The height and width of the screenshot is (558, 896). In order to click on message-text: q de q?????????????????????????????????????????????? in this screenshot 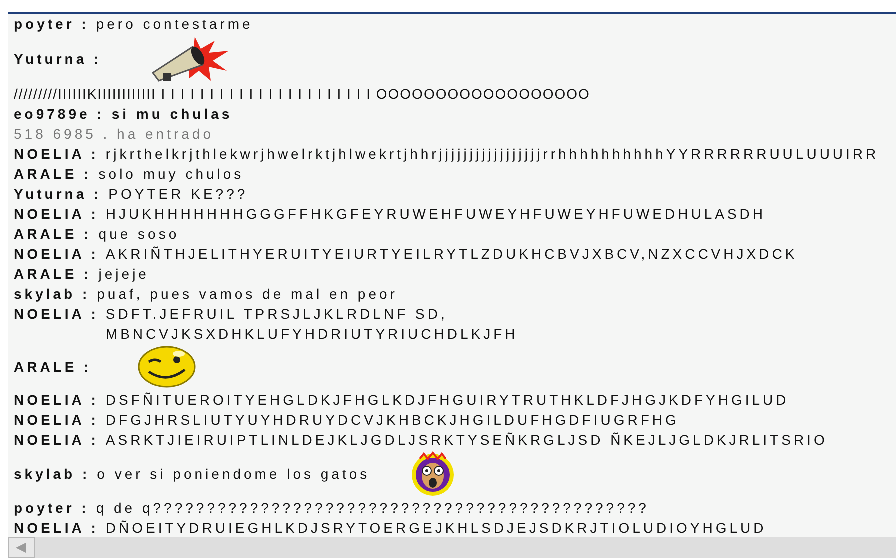, I will do `click(373, 508)`.